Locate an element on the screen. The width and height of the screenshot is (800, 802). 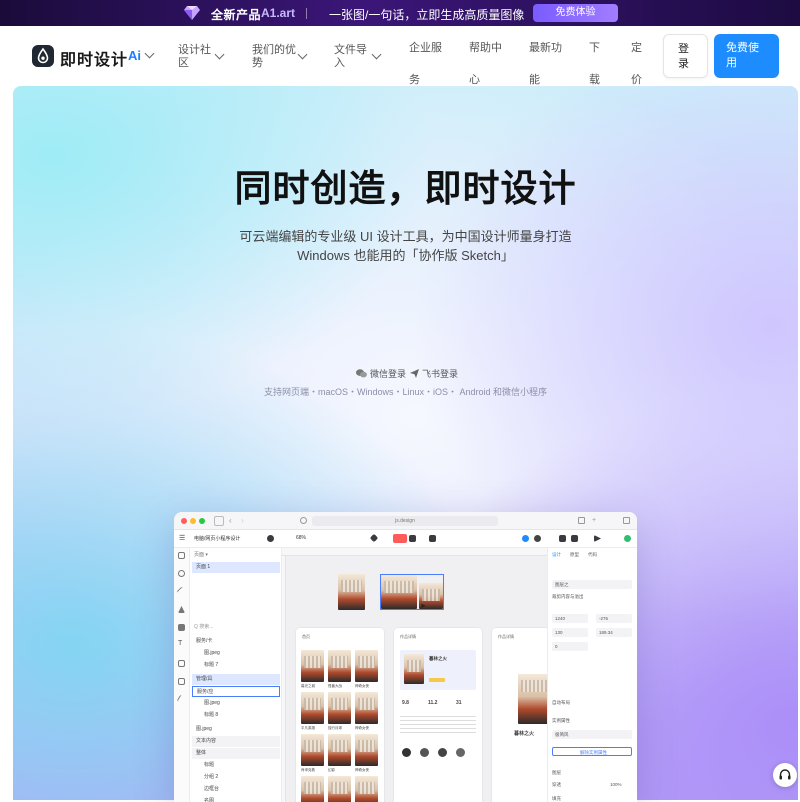
nav-item-new-features: 最新功能 is located at coordinates (545, 63).